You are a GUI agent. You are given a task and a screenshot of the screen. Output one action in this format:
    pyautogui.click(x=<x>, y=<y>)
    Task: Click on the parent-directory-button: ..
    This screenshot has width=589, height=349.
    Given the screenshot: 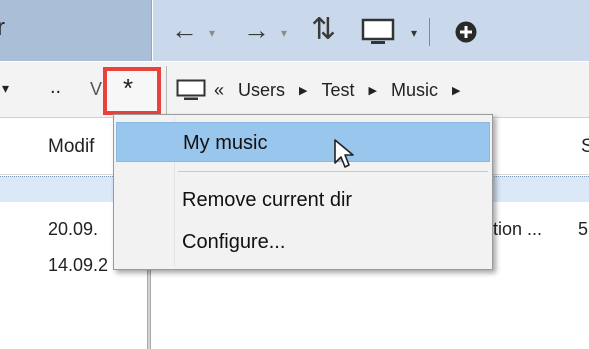 What is the action you would take?
    pyautogui.click(x=55, y=87)
    